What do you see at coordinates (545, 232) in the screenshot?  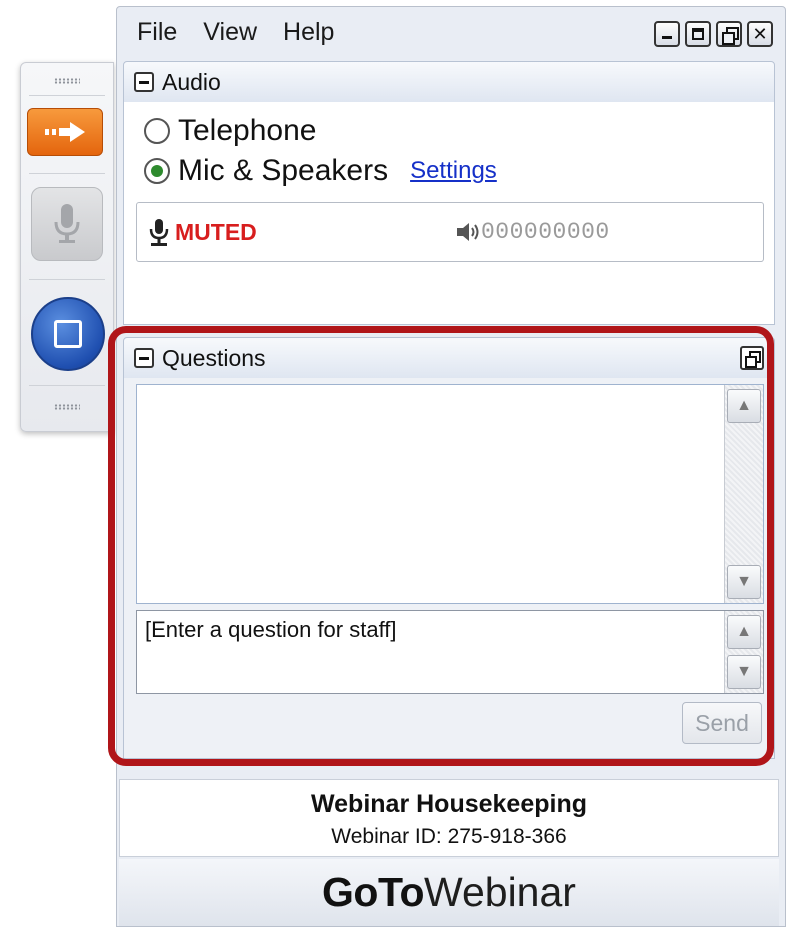 I see `audio-level-value: 000000000` at bounding box center [545, 232].